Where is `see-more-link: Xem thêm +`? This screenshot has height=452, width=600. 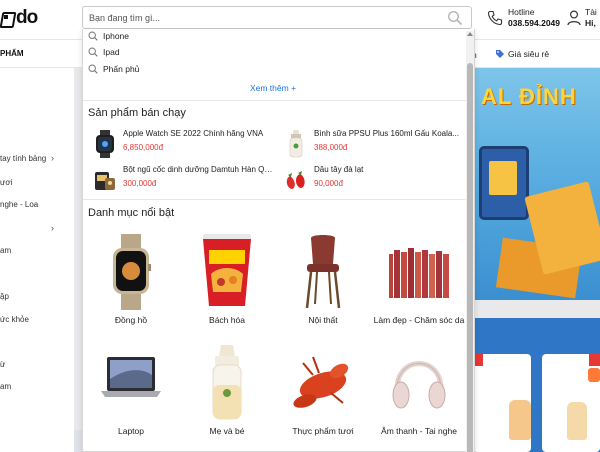 see-more-link: Xem thêm + is located at coordinates (273, 88).